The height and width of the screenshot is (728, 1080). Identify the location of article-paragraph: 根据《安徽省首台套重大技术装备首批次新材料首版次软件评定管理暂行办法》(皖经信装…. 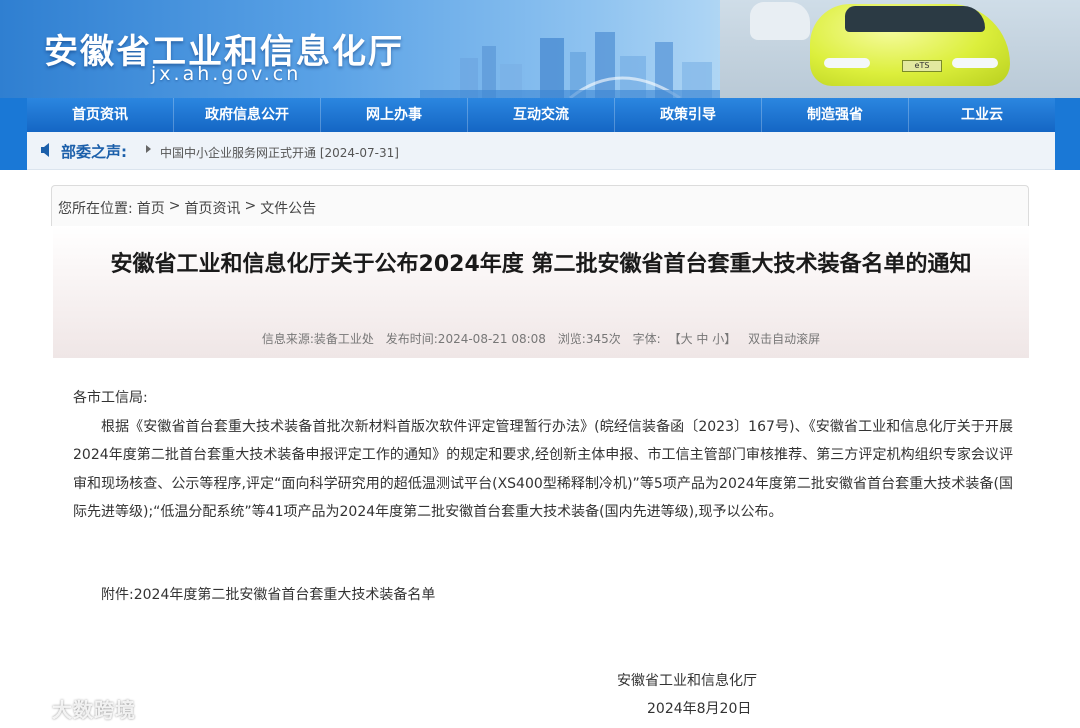
(543, 469).